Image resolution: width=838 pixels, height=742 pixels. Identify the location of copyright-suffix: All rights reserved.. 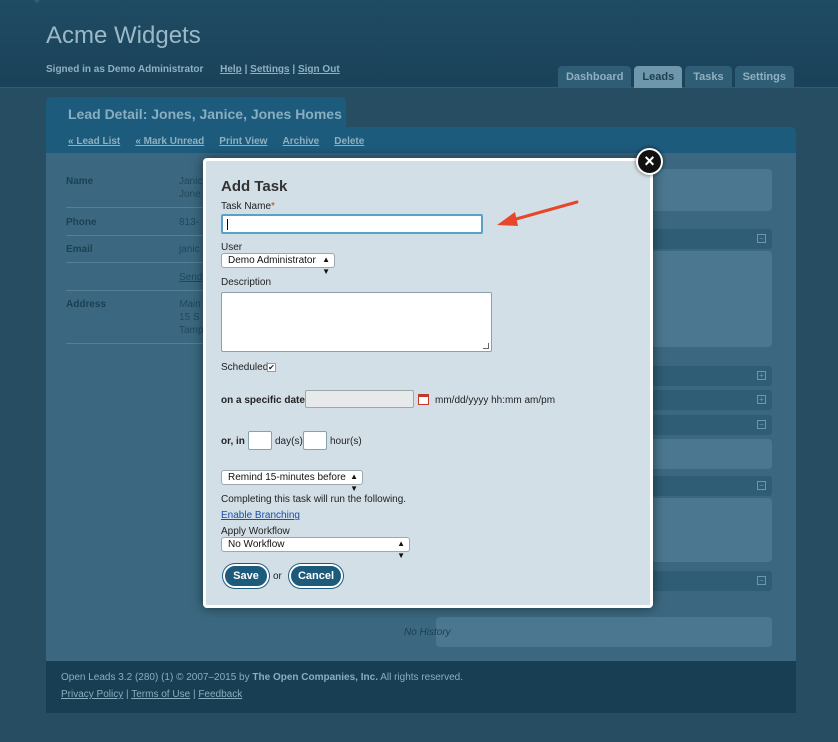
(420, 677).